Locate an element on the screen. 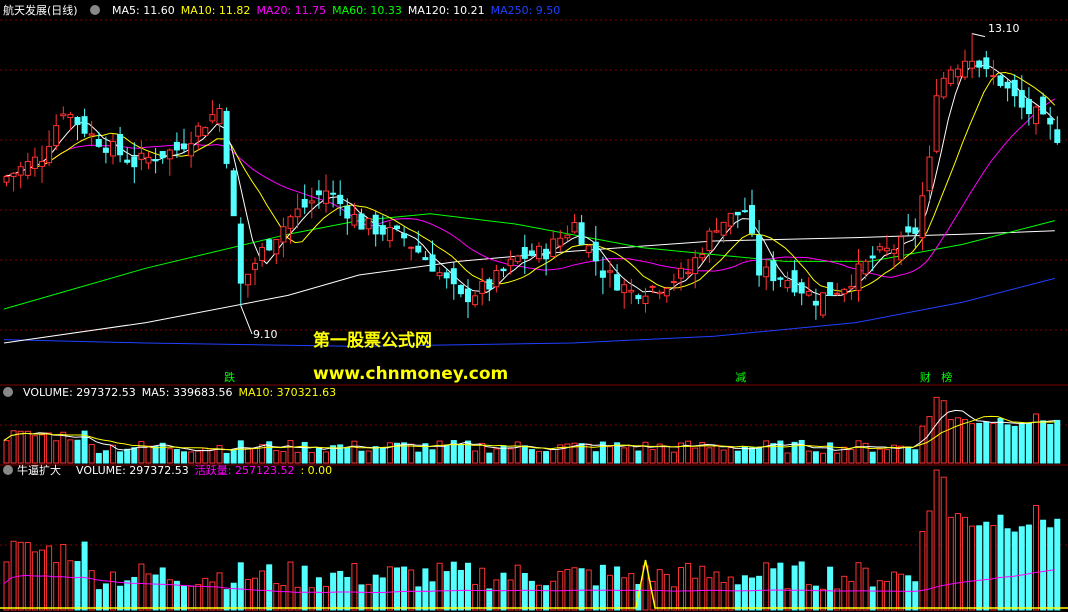 The width and height of the screenshot is (1068, 612). watermark-title: 第一股票公式网 is located at coordinates (372, 340).